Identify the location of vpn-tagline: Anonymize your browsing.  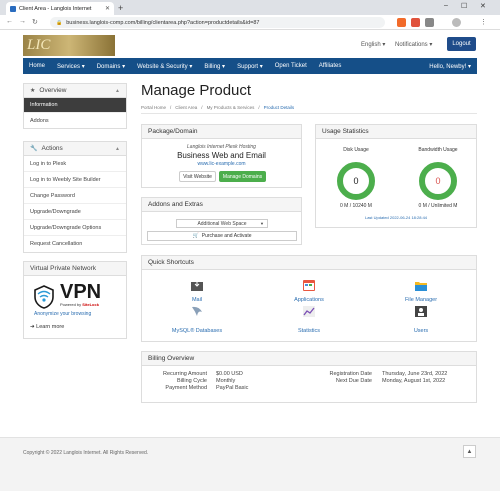
(63, 314).